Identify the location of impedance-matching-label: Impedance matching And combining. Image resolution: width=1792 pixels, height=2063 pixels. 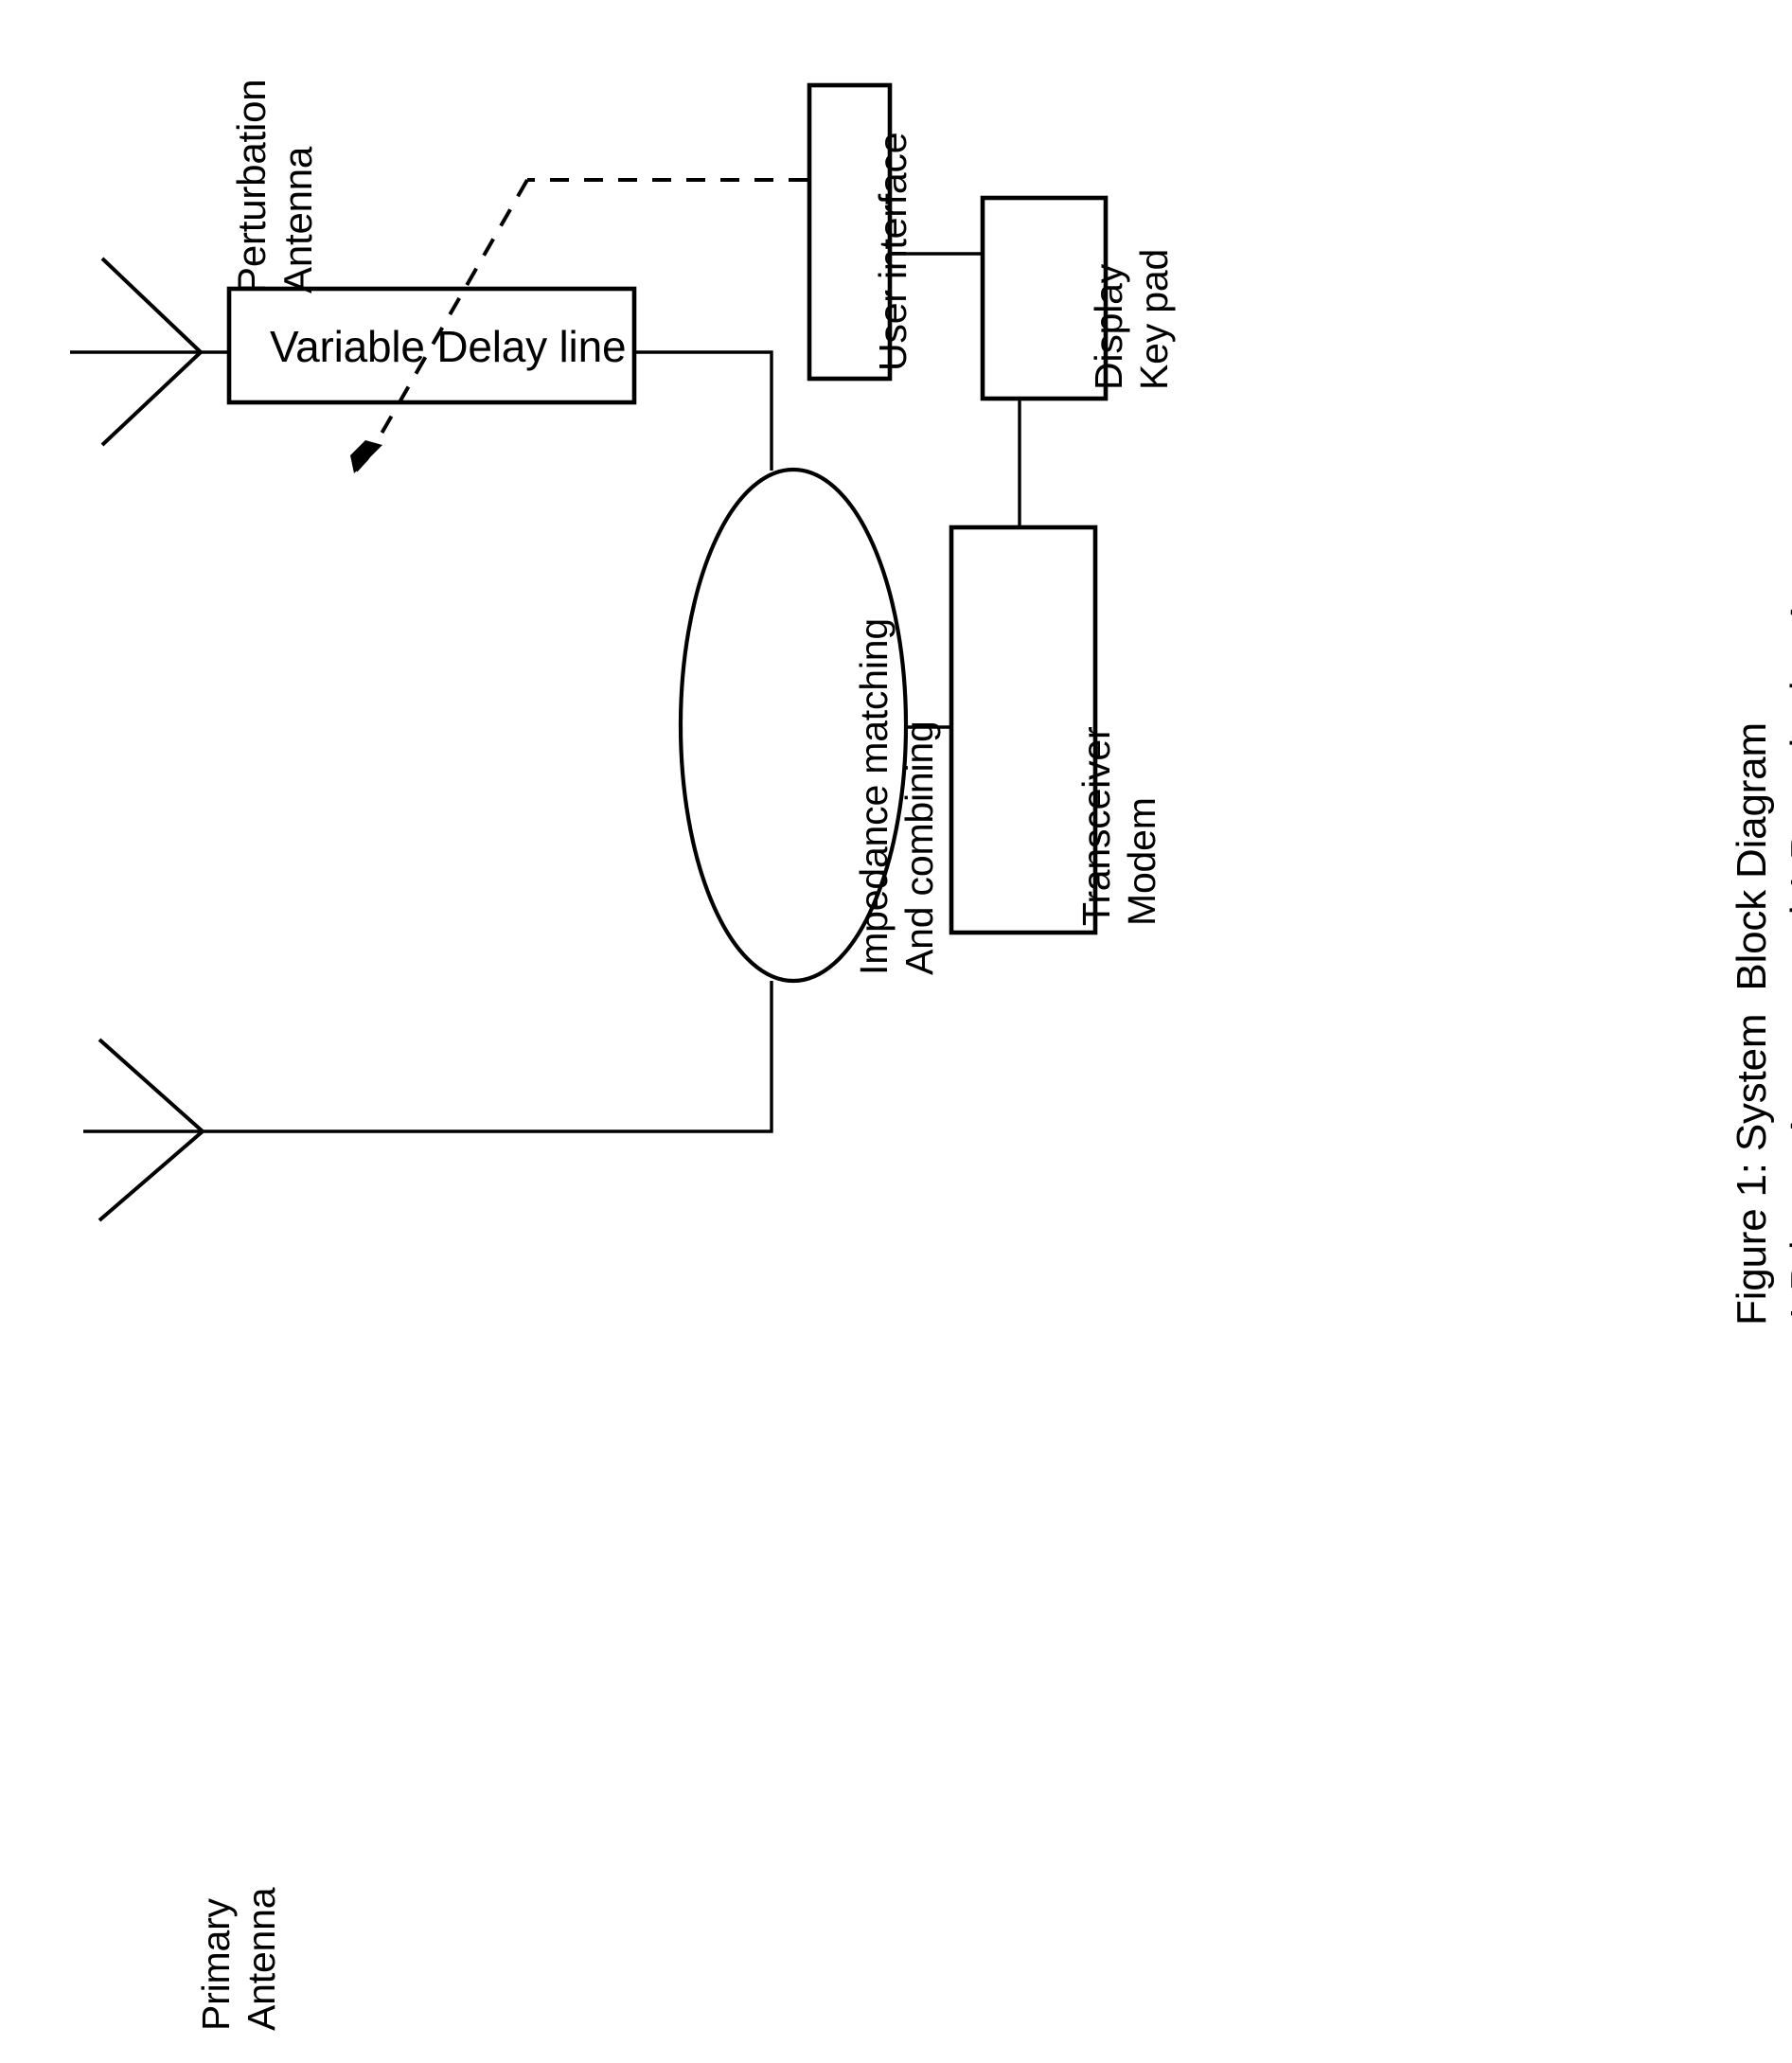
(897, 796).